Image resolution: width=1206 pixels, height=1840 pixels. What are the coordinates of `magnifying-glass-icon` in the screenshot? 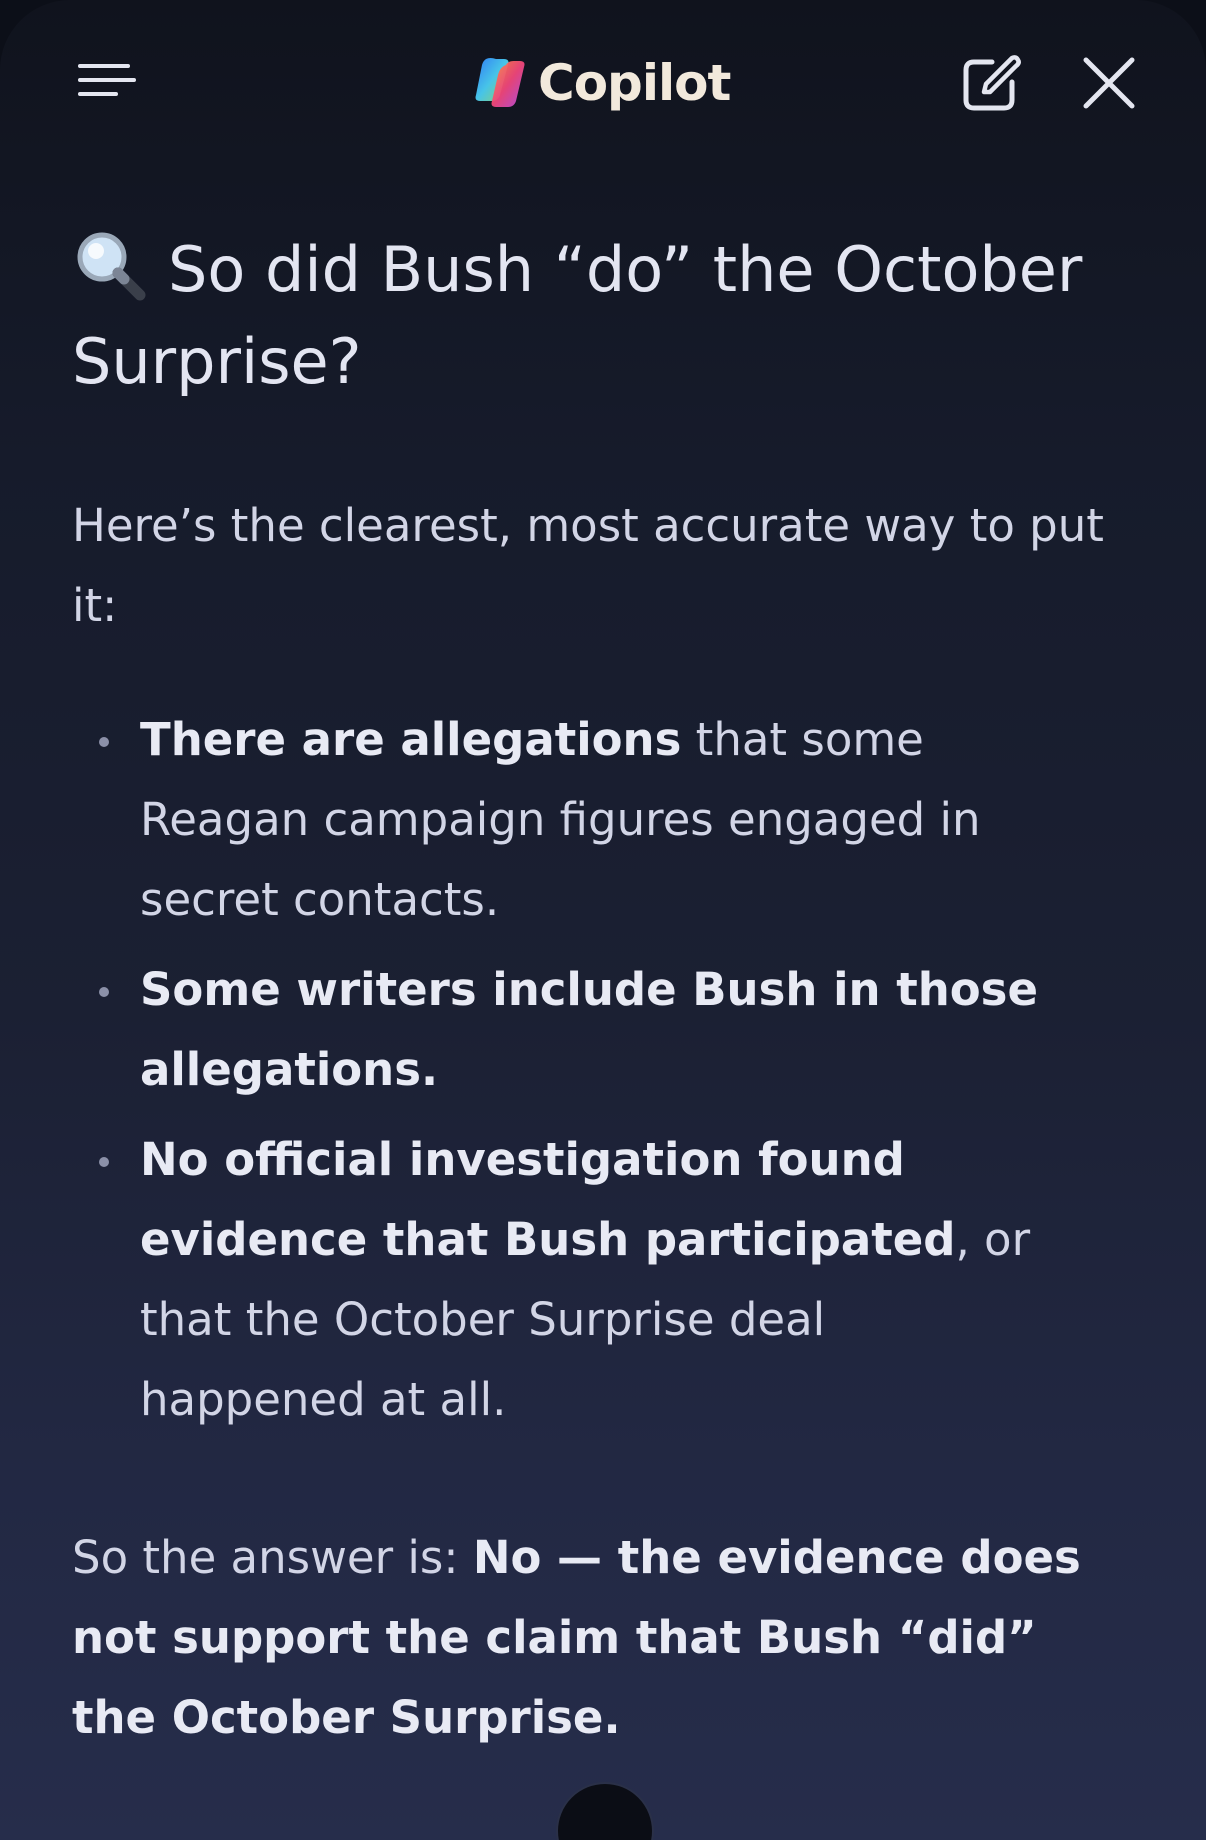 It's located at (111, 266).